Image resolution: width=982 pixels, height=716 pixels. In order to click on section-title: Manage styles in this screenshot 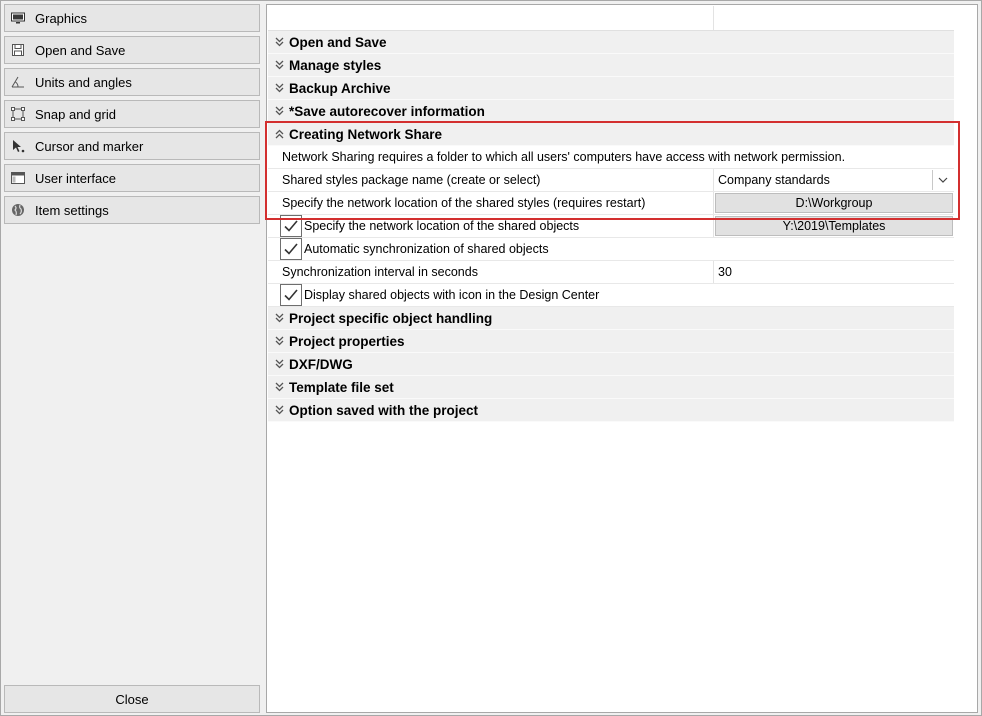, I will do `click(335, 65)`.